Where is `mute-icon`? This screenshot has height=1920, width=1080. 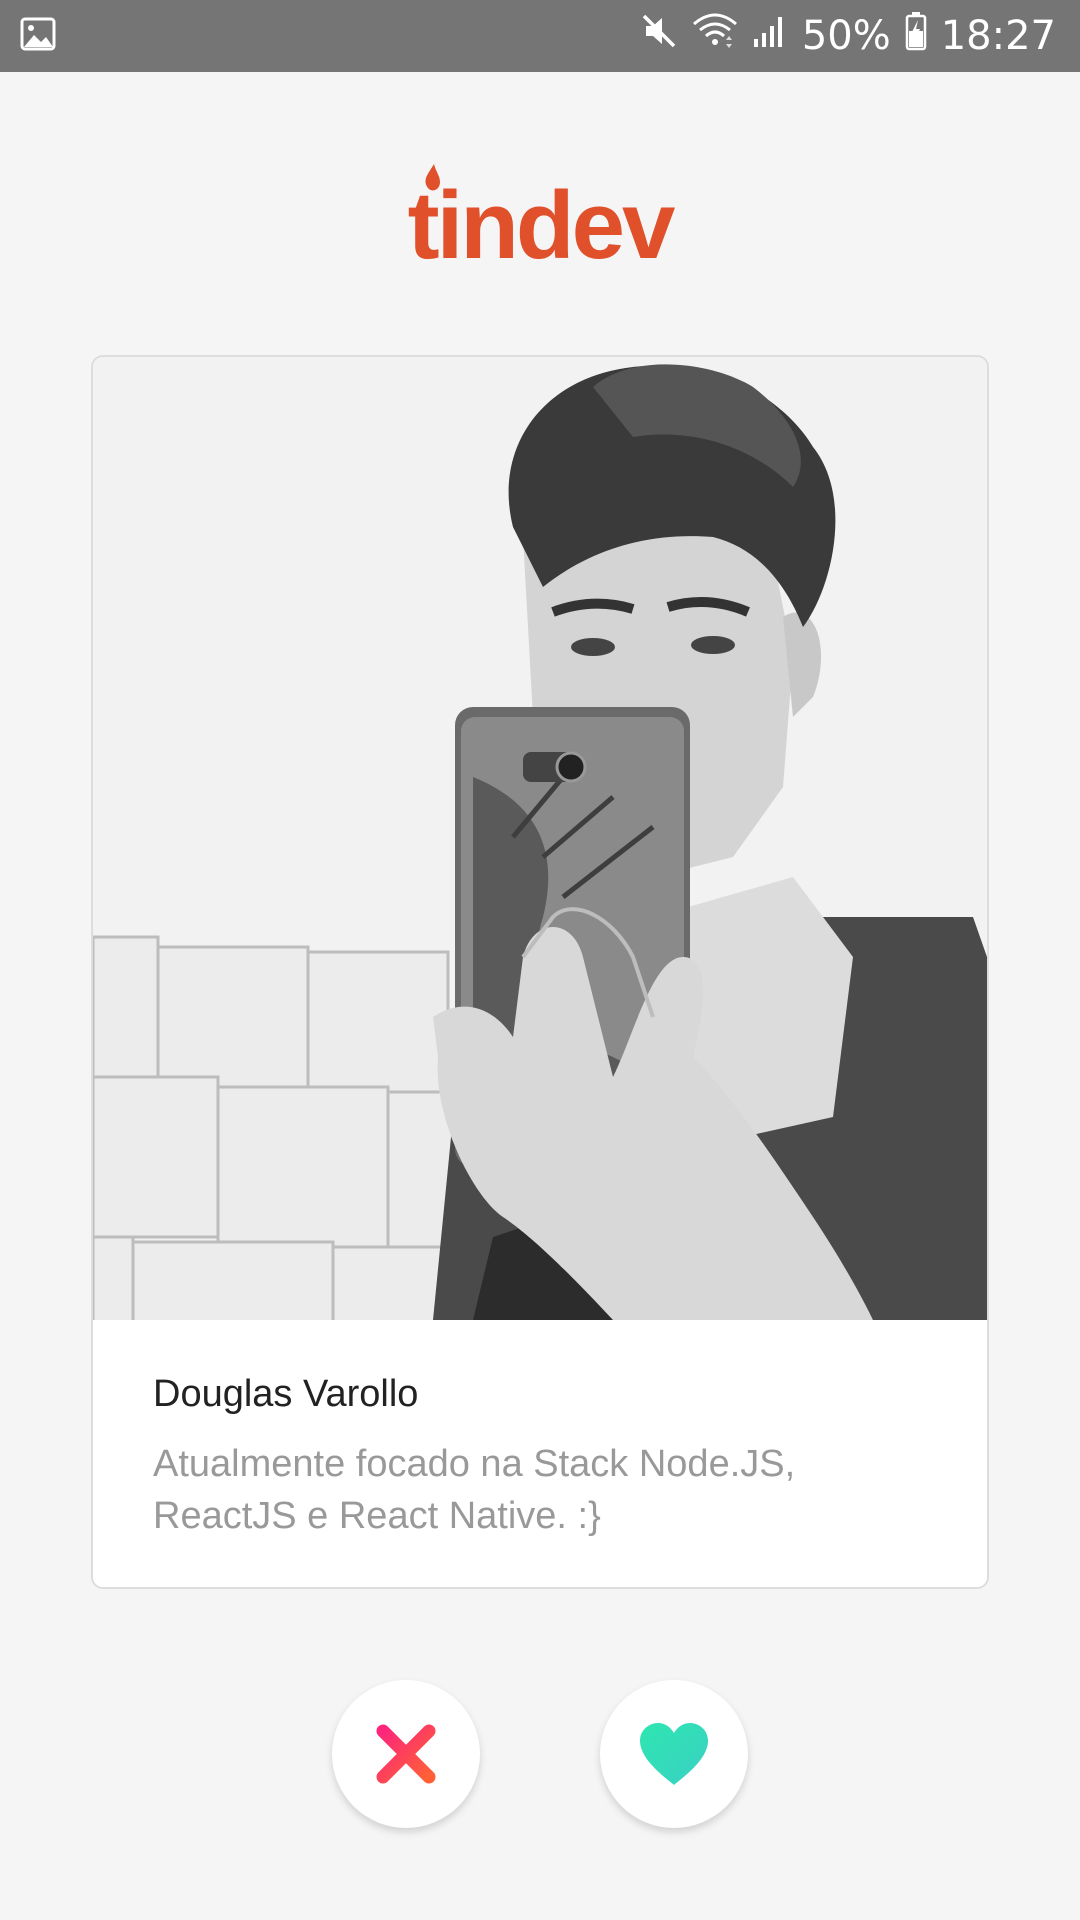 mute-icon is located at coordinates (659, 36).